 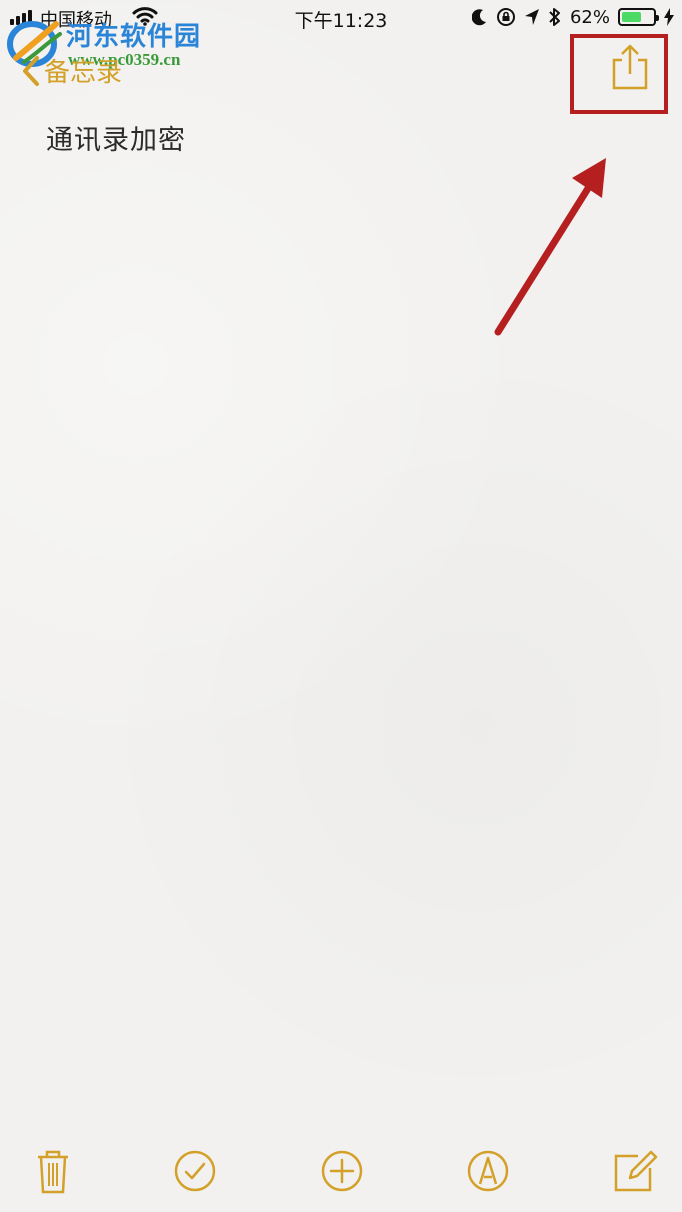 I want to click on moon-icon, so click(x=478, y=17).